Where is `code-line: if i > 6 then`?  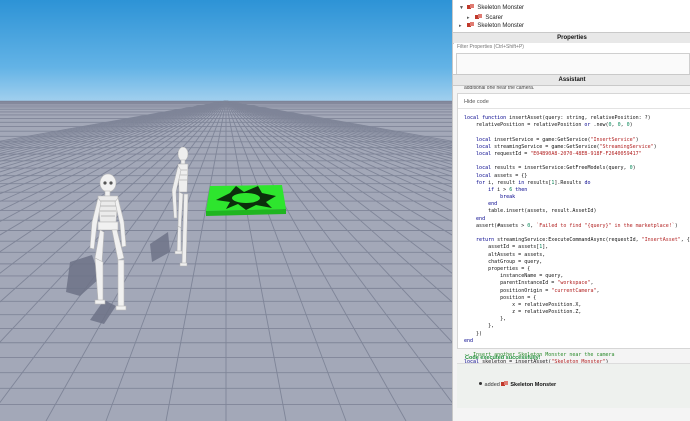 code-line: if i > 6 then is located at coordinates (508, 189).